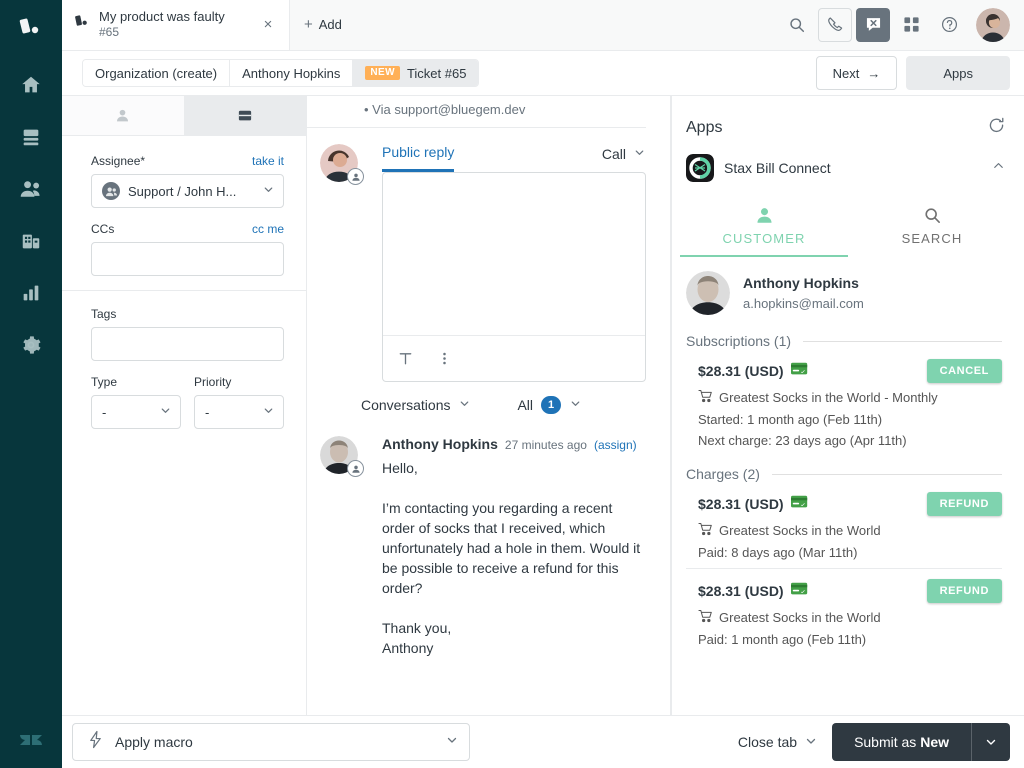  What do you see at coordinates (31, 189) in the screenshot?
I see `nav-item-customers` at bounding box center [31, 189].